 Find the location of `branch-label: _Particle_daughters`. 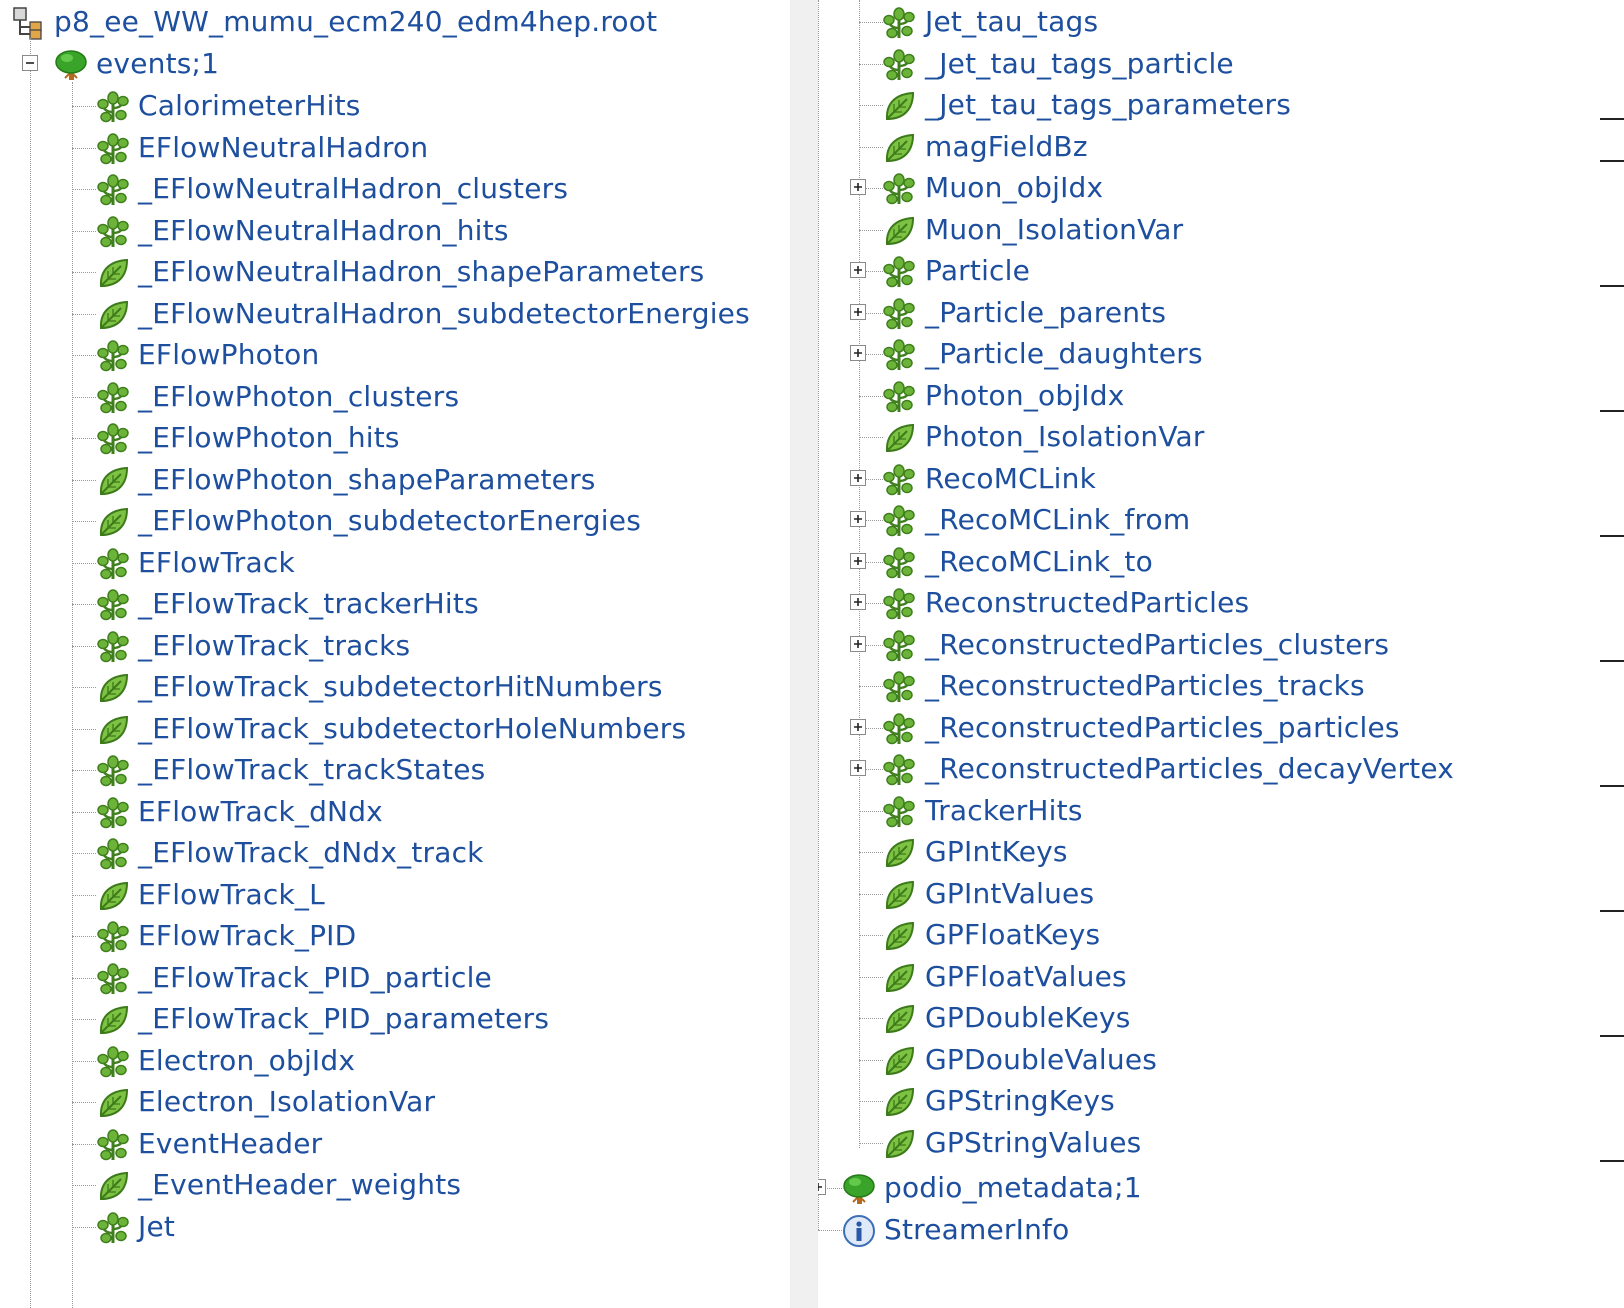

branch-label: _Particle_daughters is located at coordinates (1064, 354).